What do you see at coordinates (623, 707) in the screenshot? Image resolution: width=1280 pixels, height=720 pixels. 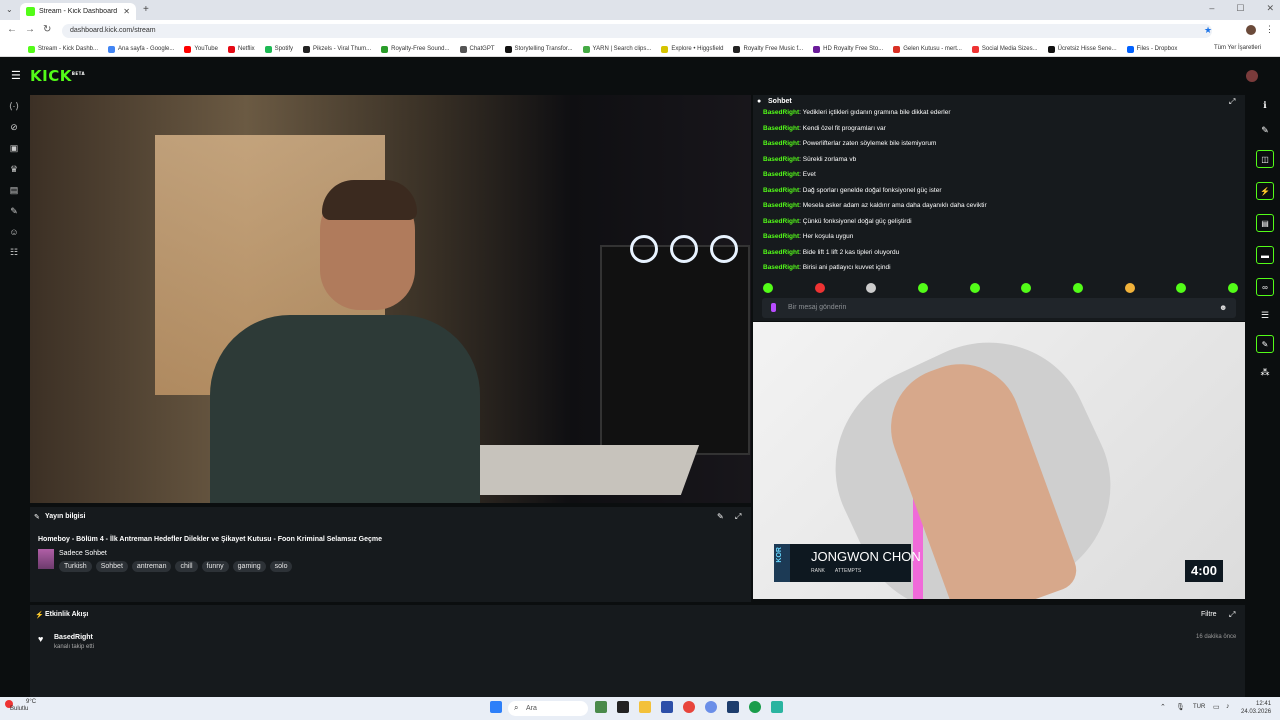 I see `terminal-app-icon` at bounding box center [623, 707].